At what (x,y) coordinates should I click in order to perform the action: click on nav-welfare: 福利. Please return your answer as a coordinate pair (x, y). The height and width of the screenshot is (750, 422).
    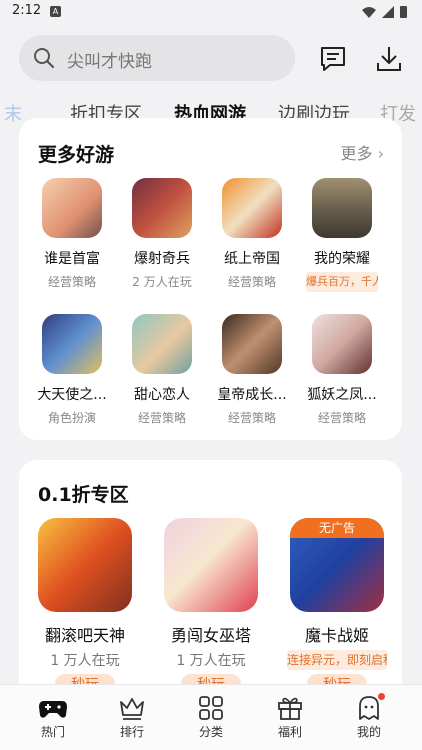
    Looking at the image, I should click on (290, 717).